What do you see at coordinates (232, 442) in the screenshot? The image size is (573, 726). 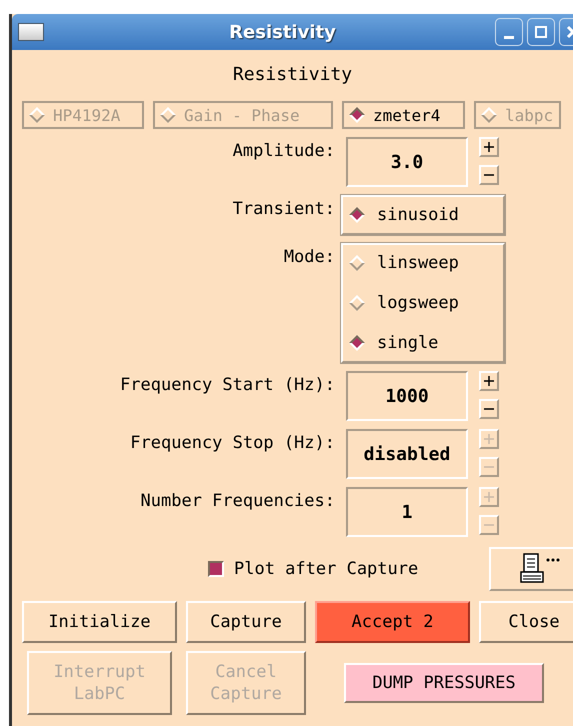 I see `field-label: Frequency Stop (Hz):` at bounding box center [232, 442].